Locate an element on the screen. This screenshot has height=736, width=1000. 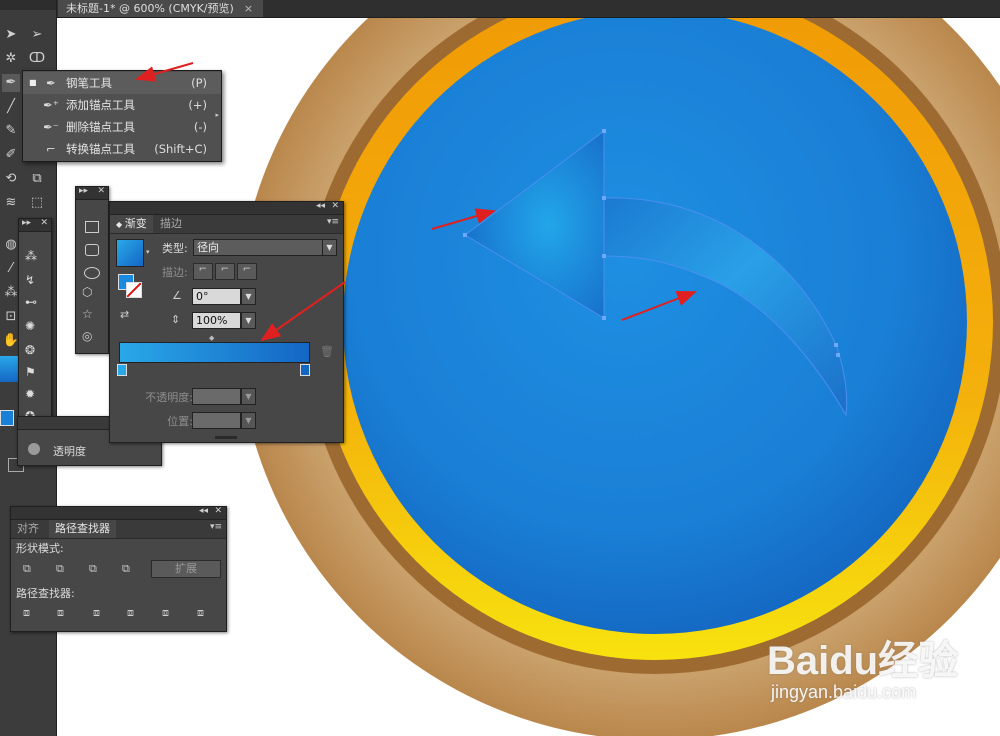
fill-color-swatch is located at coordinates (9, 369).